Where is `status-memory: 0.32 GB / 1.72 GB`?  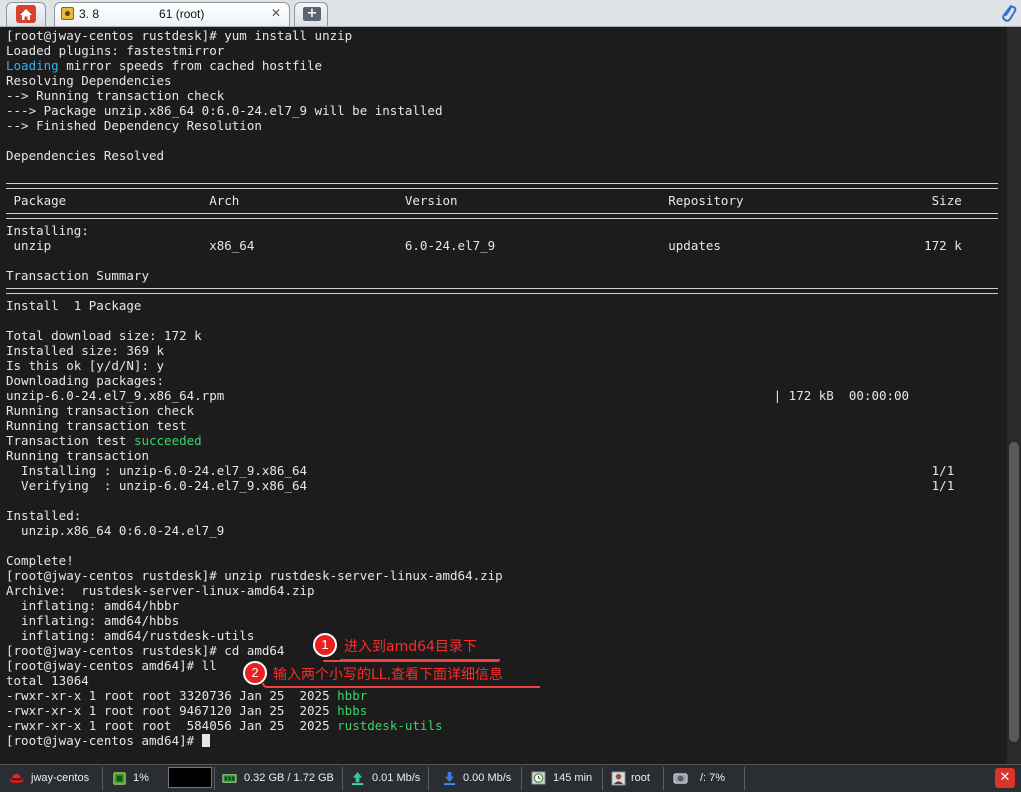 status-memory: 0.32 GB / 1.72 GB is located at coordinates (278, 778).